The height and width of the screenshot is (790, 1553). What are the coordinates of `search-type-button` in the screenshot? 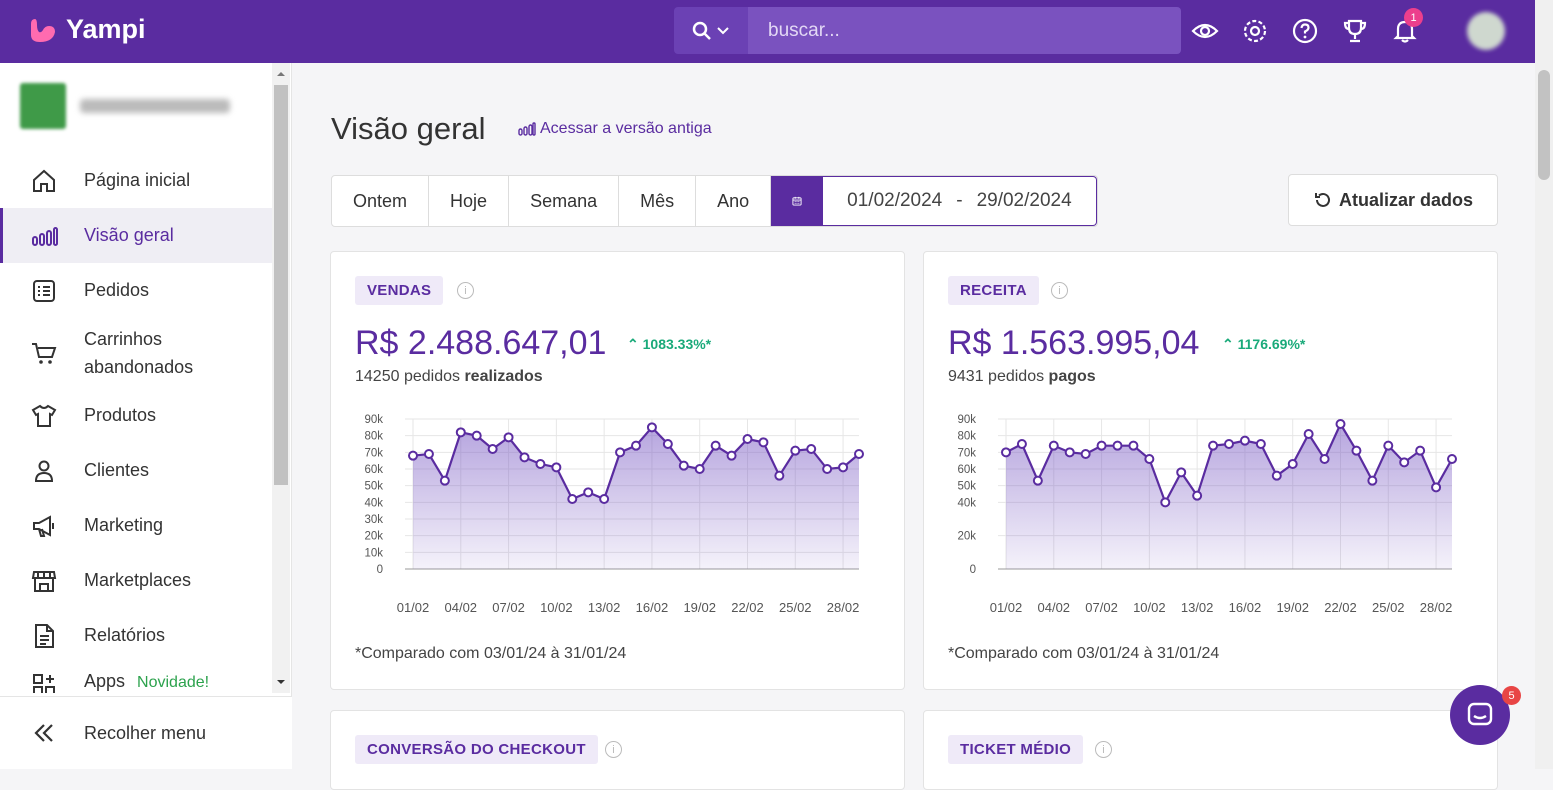 It's located at (711, 30).